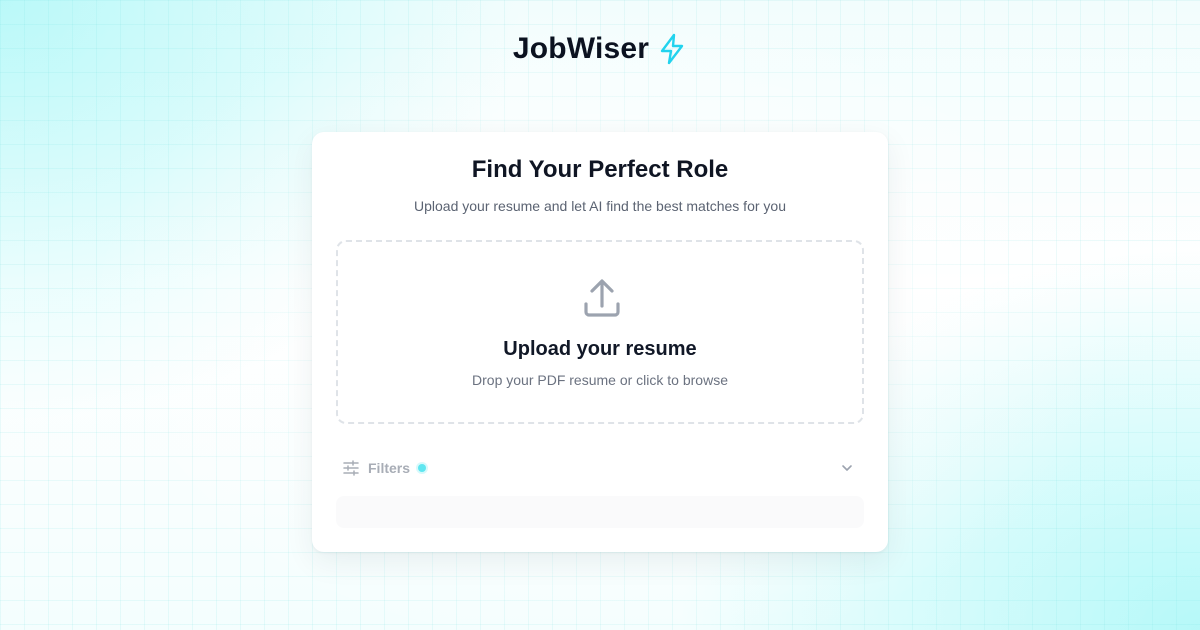 The width and height of the screenshot is (1200, 630). What do you see at coordinates (602, 298) in the screenshot?
I see `upload-icon` at bounding box center [602, 298].